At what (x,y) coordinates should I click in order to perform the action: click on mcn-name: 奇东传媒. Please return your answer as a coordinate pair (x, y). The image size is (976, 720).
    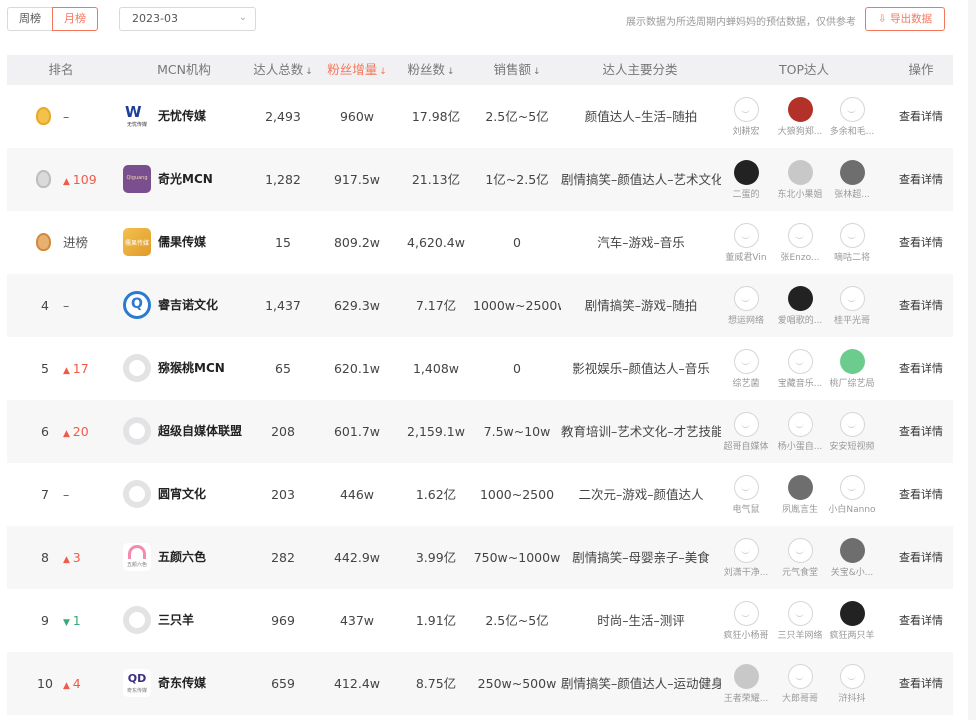
    Looking at the image, I should click on (182, 683).